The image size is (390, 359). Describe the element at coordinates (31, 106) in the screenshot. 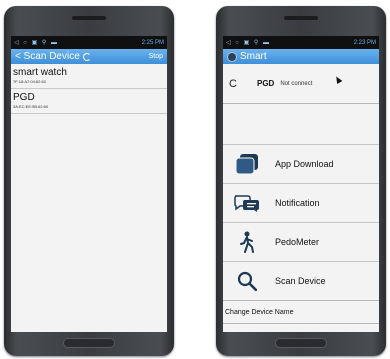

I see `device-address: 3A:EC:EE:5B:62:60` at that location.